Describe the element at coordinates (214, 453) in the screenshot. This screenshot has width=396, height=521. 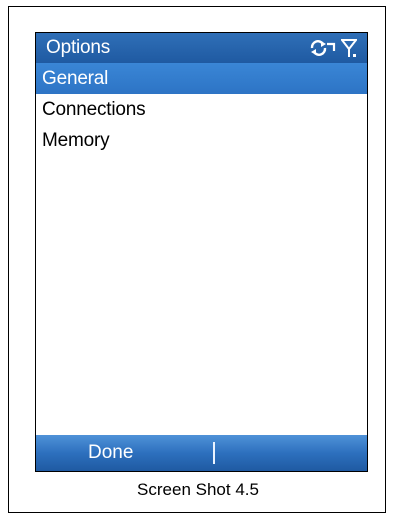
I see `softkey-divider` at that location.